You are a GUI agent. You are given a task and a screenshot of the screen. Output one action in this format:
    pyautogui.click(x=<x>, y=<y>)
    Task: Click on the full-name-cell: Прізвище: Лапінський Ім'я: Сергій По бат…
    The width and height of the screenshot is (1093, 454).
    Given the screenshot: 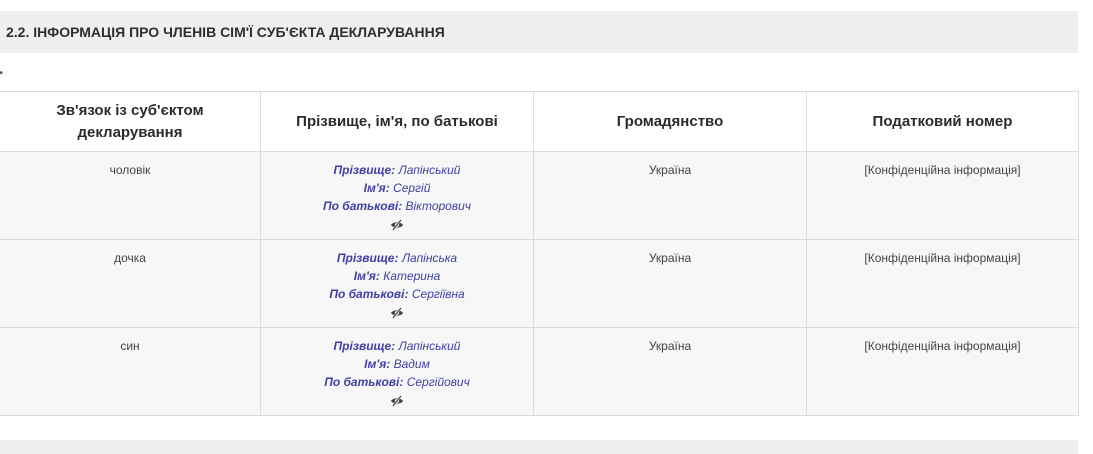 What is the action you would take?
    pyautogui.click(x=397, y=195)
    